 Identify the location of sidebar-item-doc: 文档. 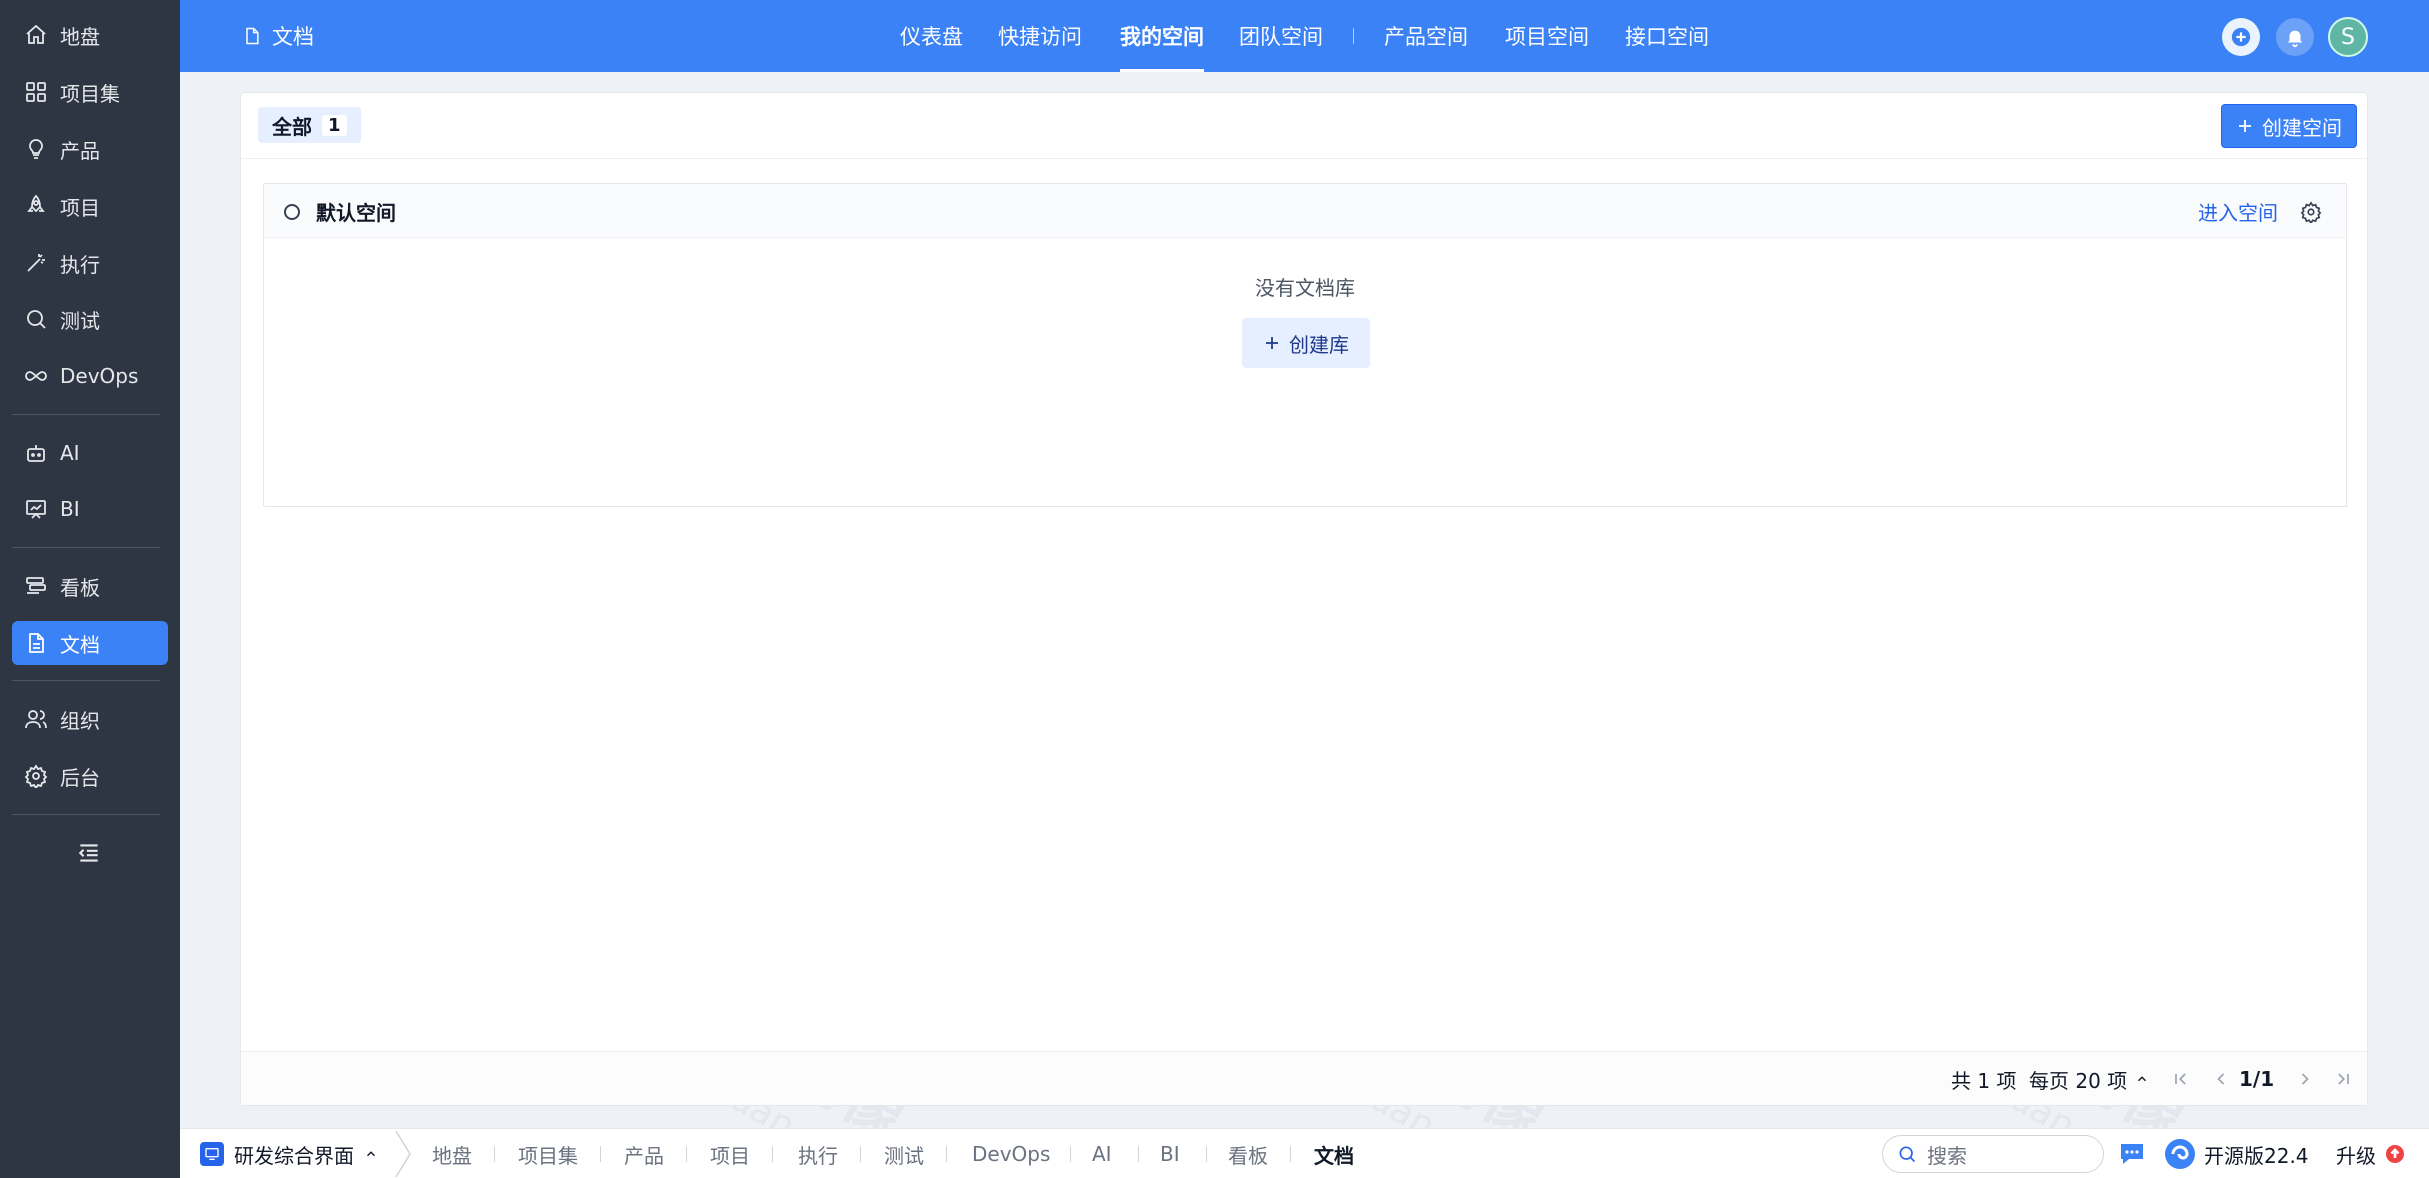
(90, 643).